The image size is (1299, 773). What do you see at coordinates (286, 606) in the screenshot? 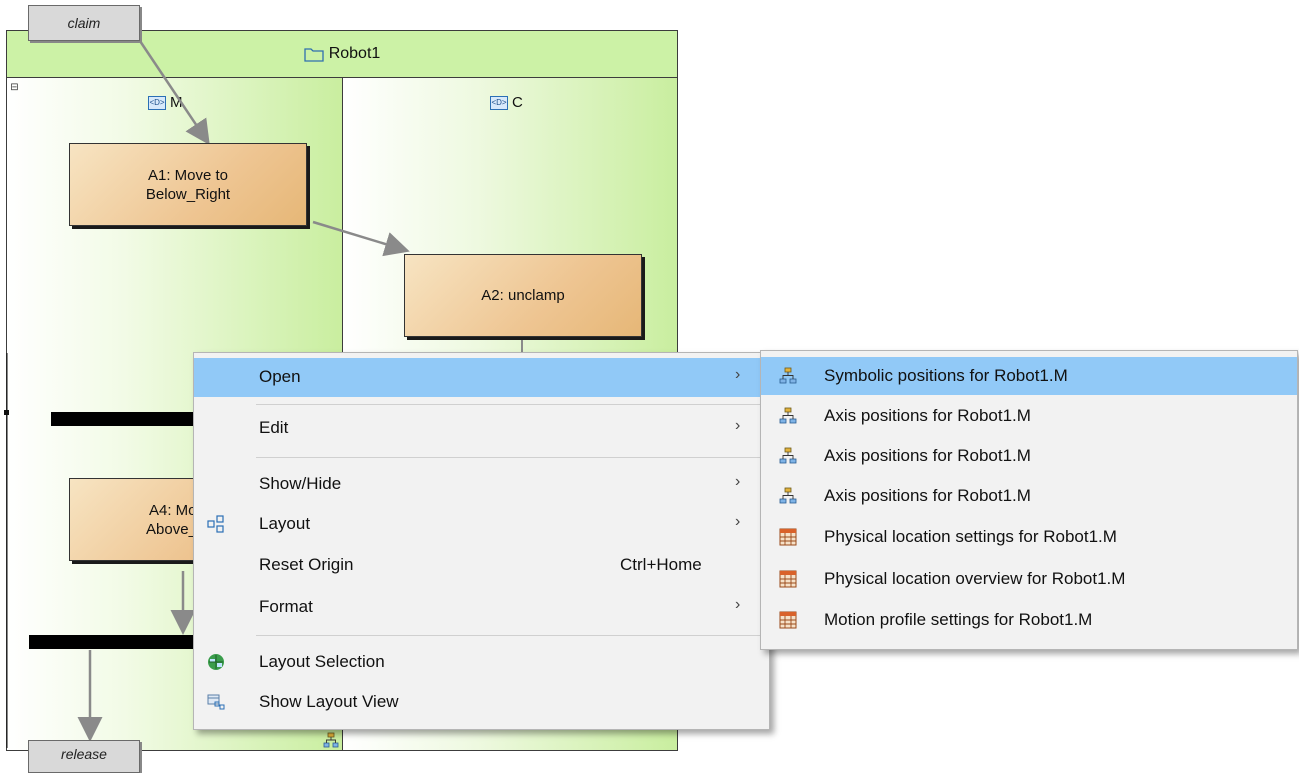
I see `menu-item-label: Format` at bounding box center [286, 606].